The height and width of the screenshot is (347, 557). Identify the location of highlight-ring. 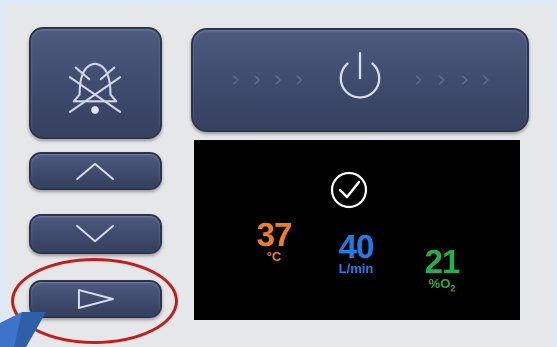
(94, 301).